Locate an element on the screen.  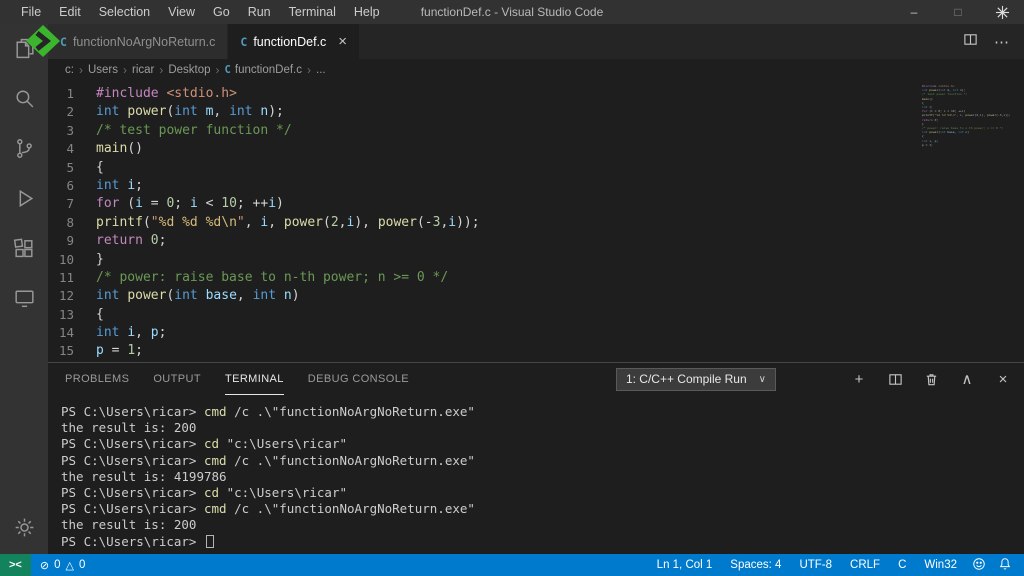
status-crlf: CRLF is located at coordinates (865, 565).